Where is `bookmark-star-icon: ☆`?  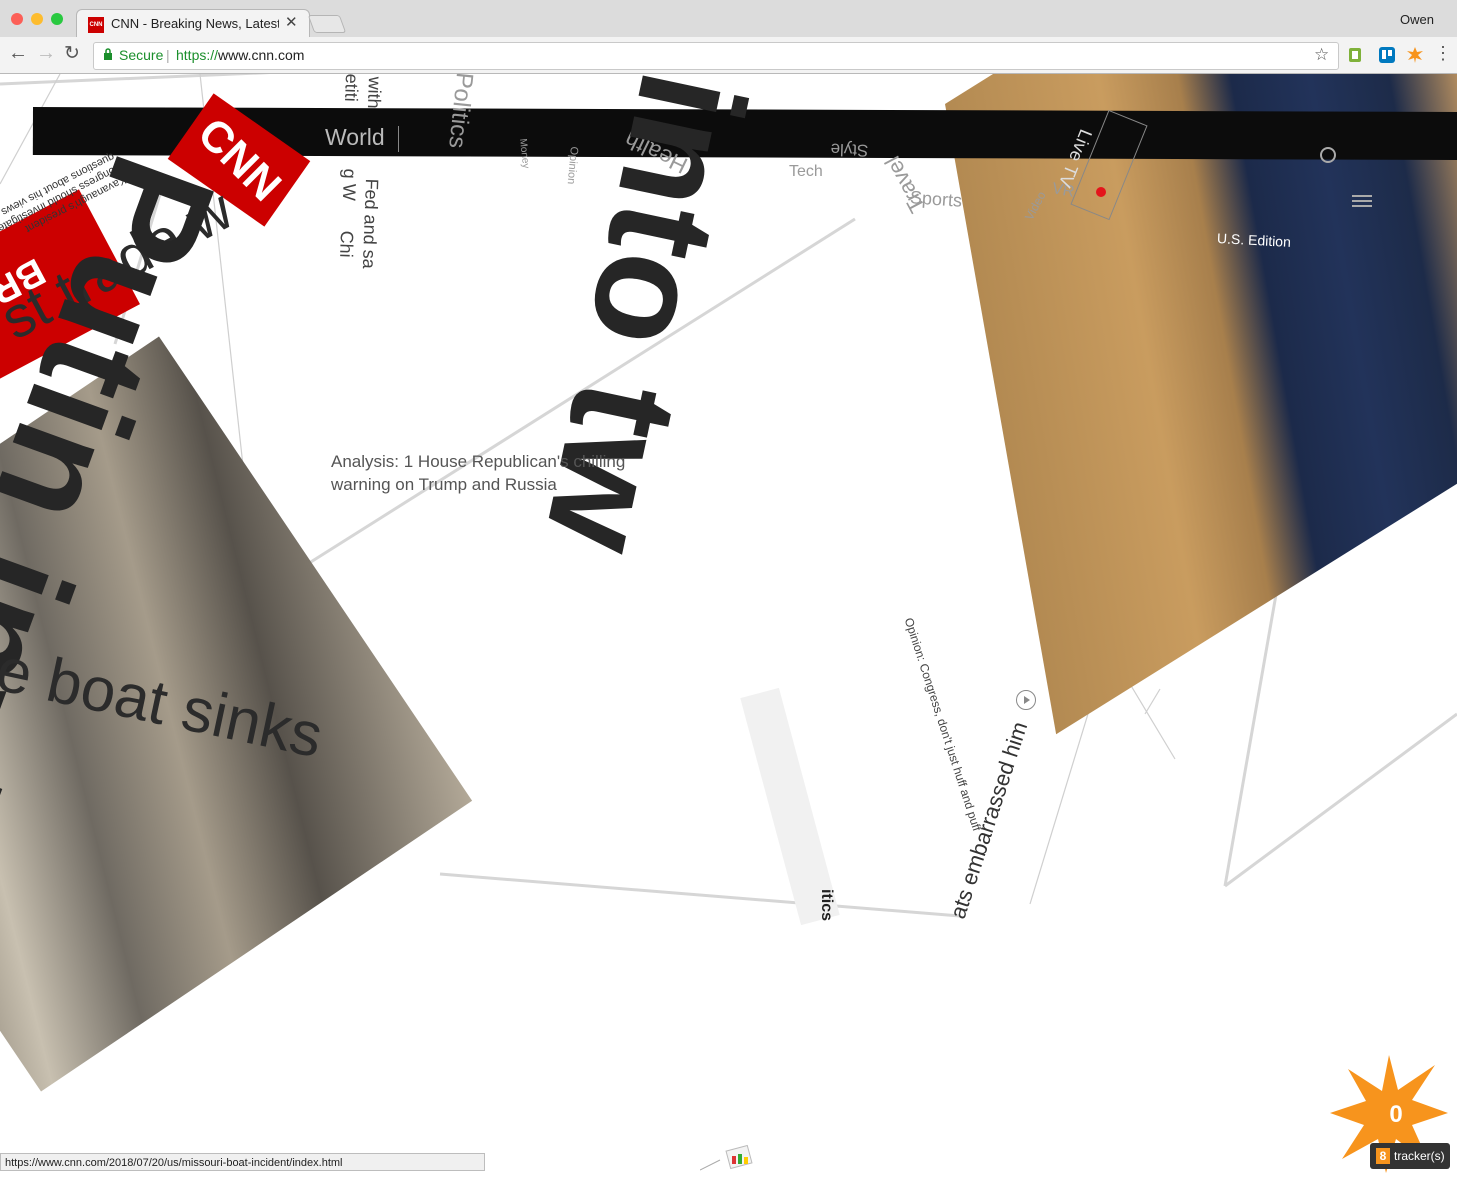 bookmark-star-icon: ☆ is located at coordinates (1321, 55).